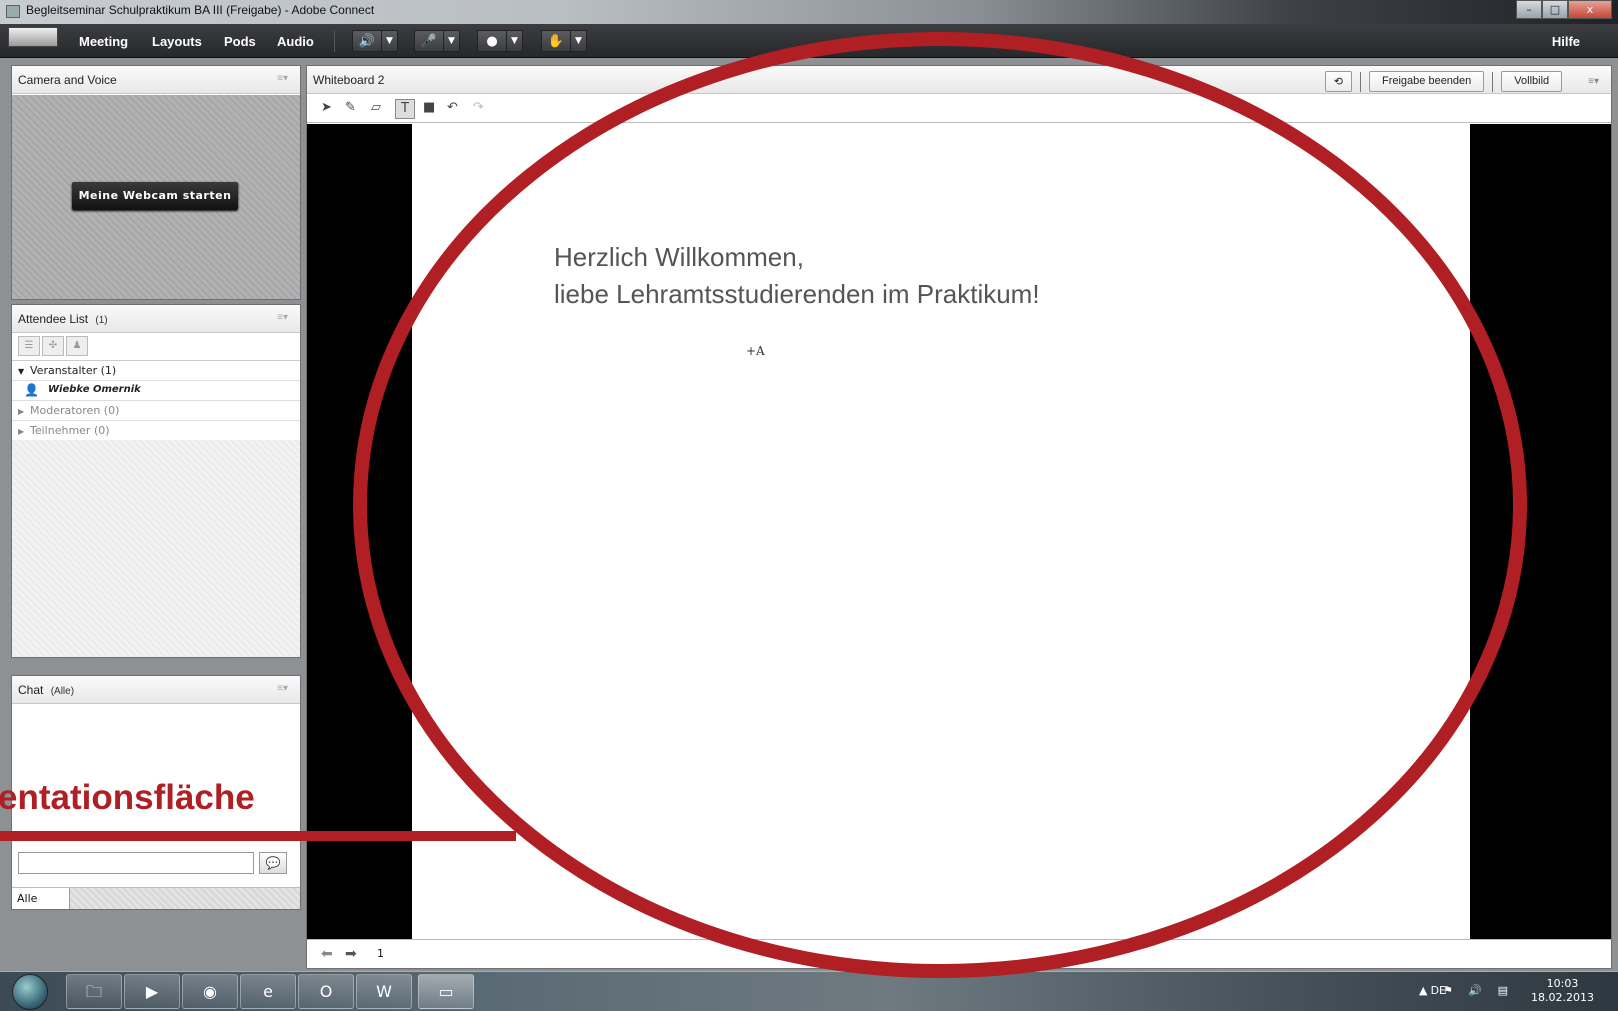 The width and height of the screenshot is (1618, 1011). I want to click on slide-heading-line2: liebe Lehramtsstudierenden im Praktikum!, so click(797, 294).